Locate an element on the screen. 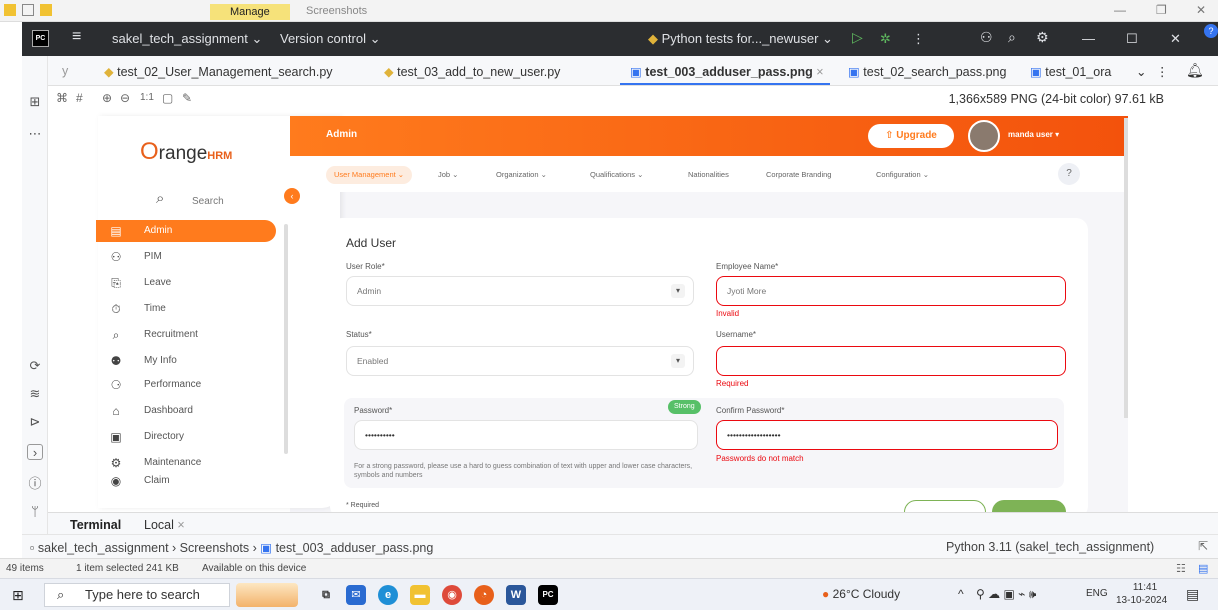  topnav-user-management: User Management ⌄ is located at coordinates (369, 175).